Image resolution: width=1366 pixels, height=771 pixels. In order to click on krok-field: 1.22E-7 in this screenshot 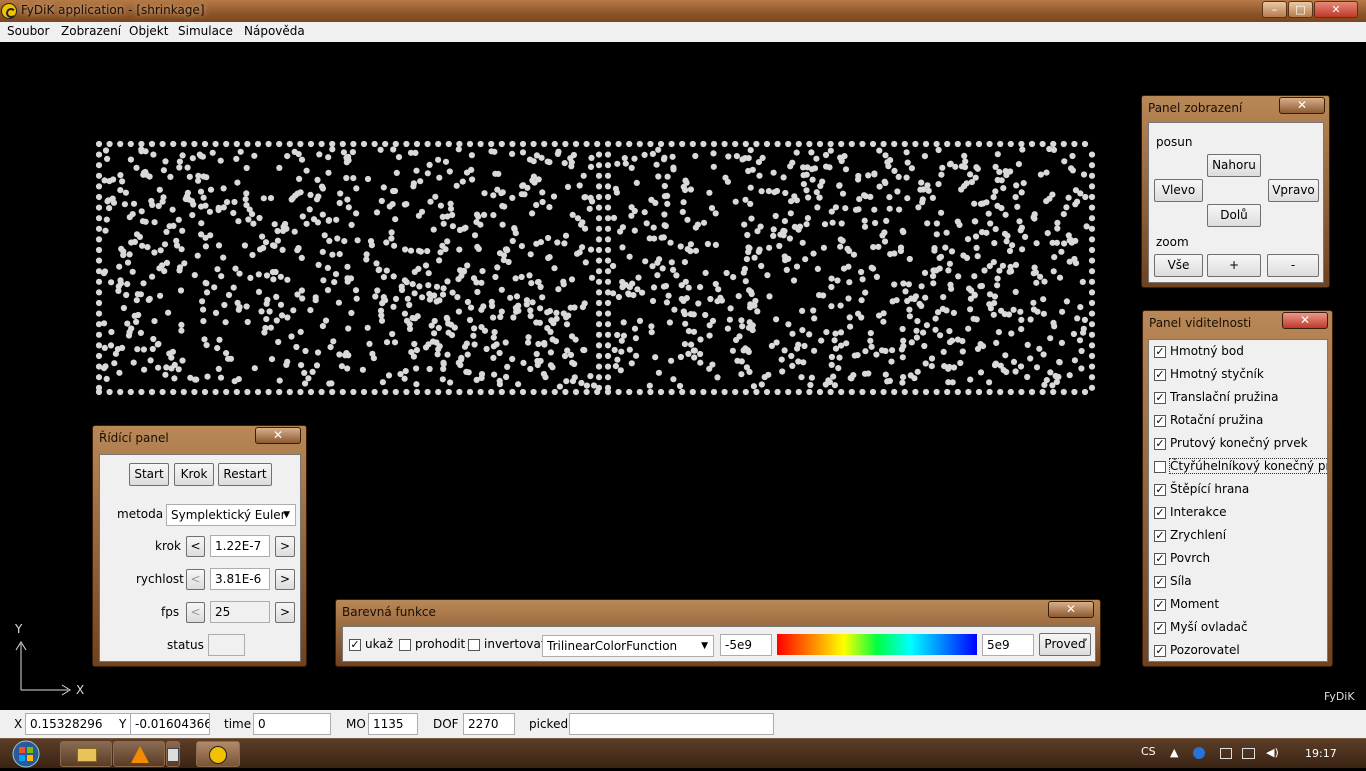, I will do `click(240, 546)`.